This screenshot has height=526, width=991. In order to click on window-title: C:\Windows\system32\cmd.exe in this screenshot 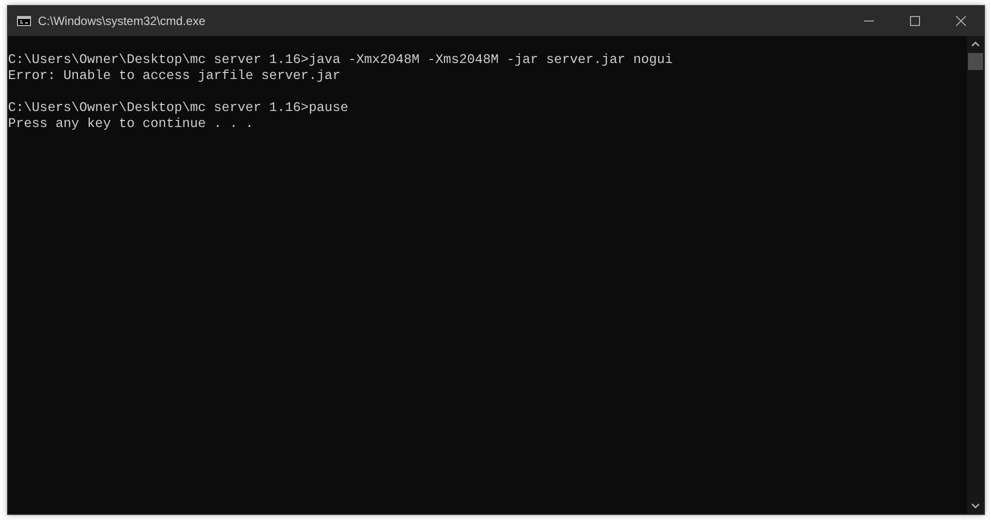, I will do `click(122, 21)`.